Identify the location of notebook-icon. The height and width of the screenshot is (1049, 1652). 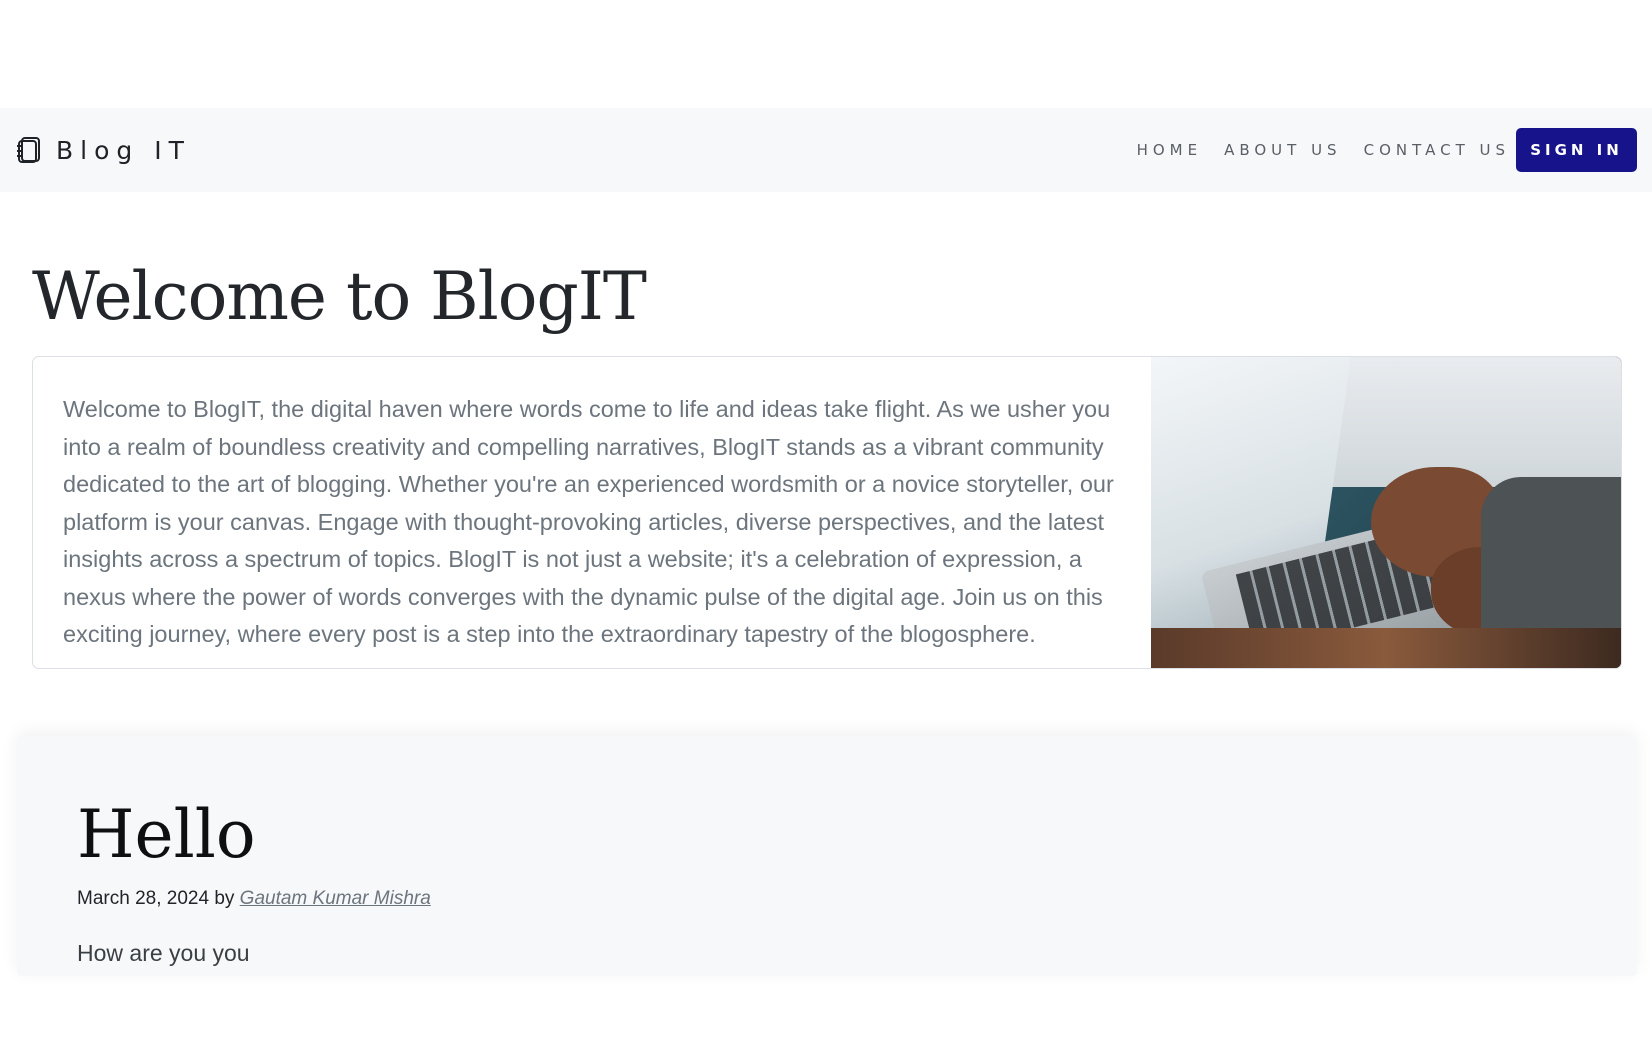
(28, 150).